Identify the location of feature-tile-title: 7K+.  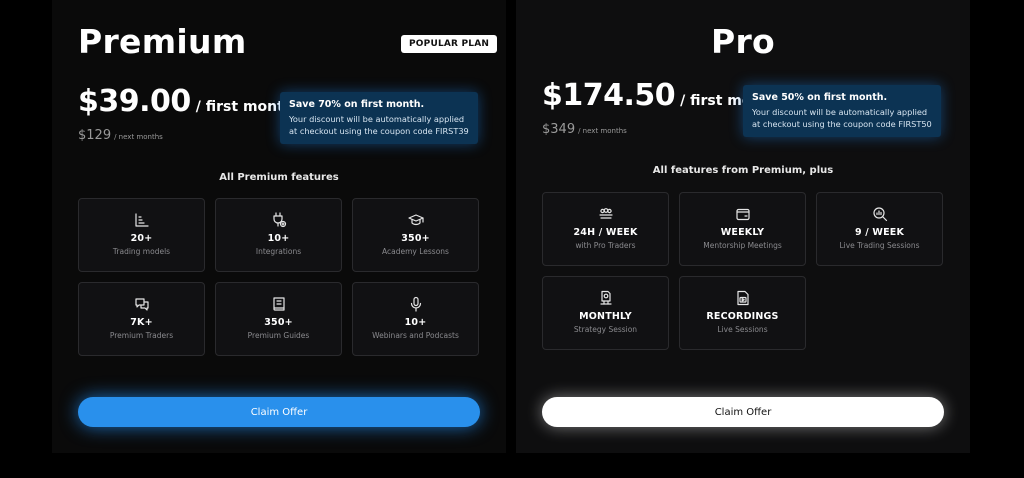
(141, 322).